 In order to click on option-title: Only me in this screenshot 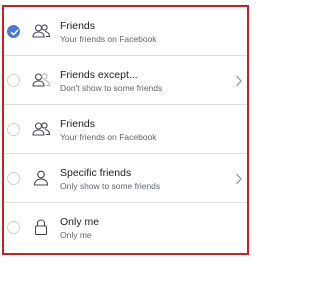, I will do `click(80, 222)`.